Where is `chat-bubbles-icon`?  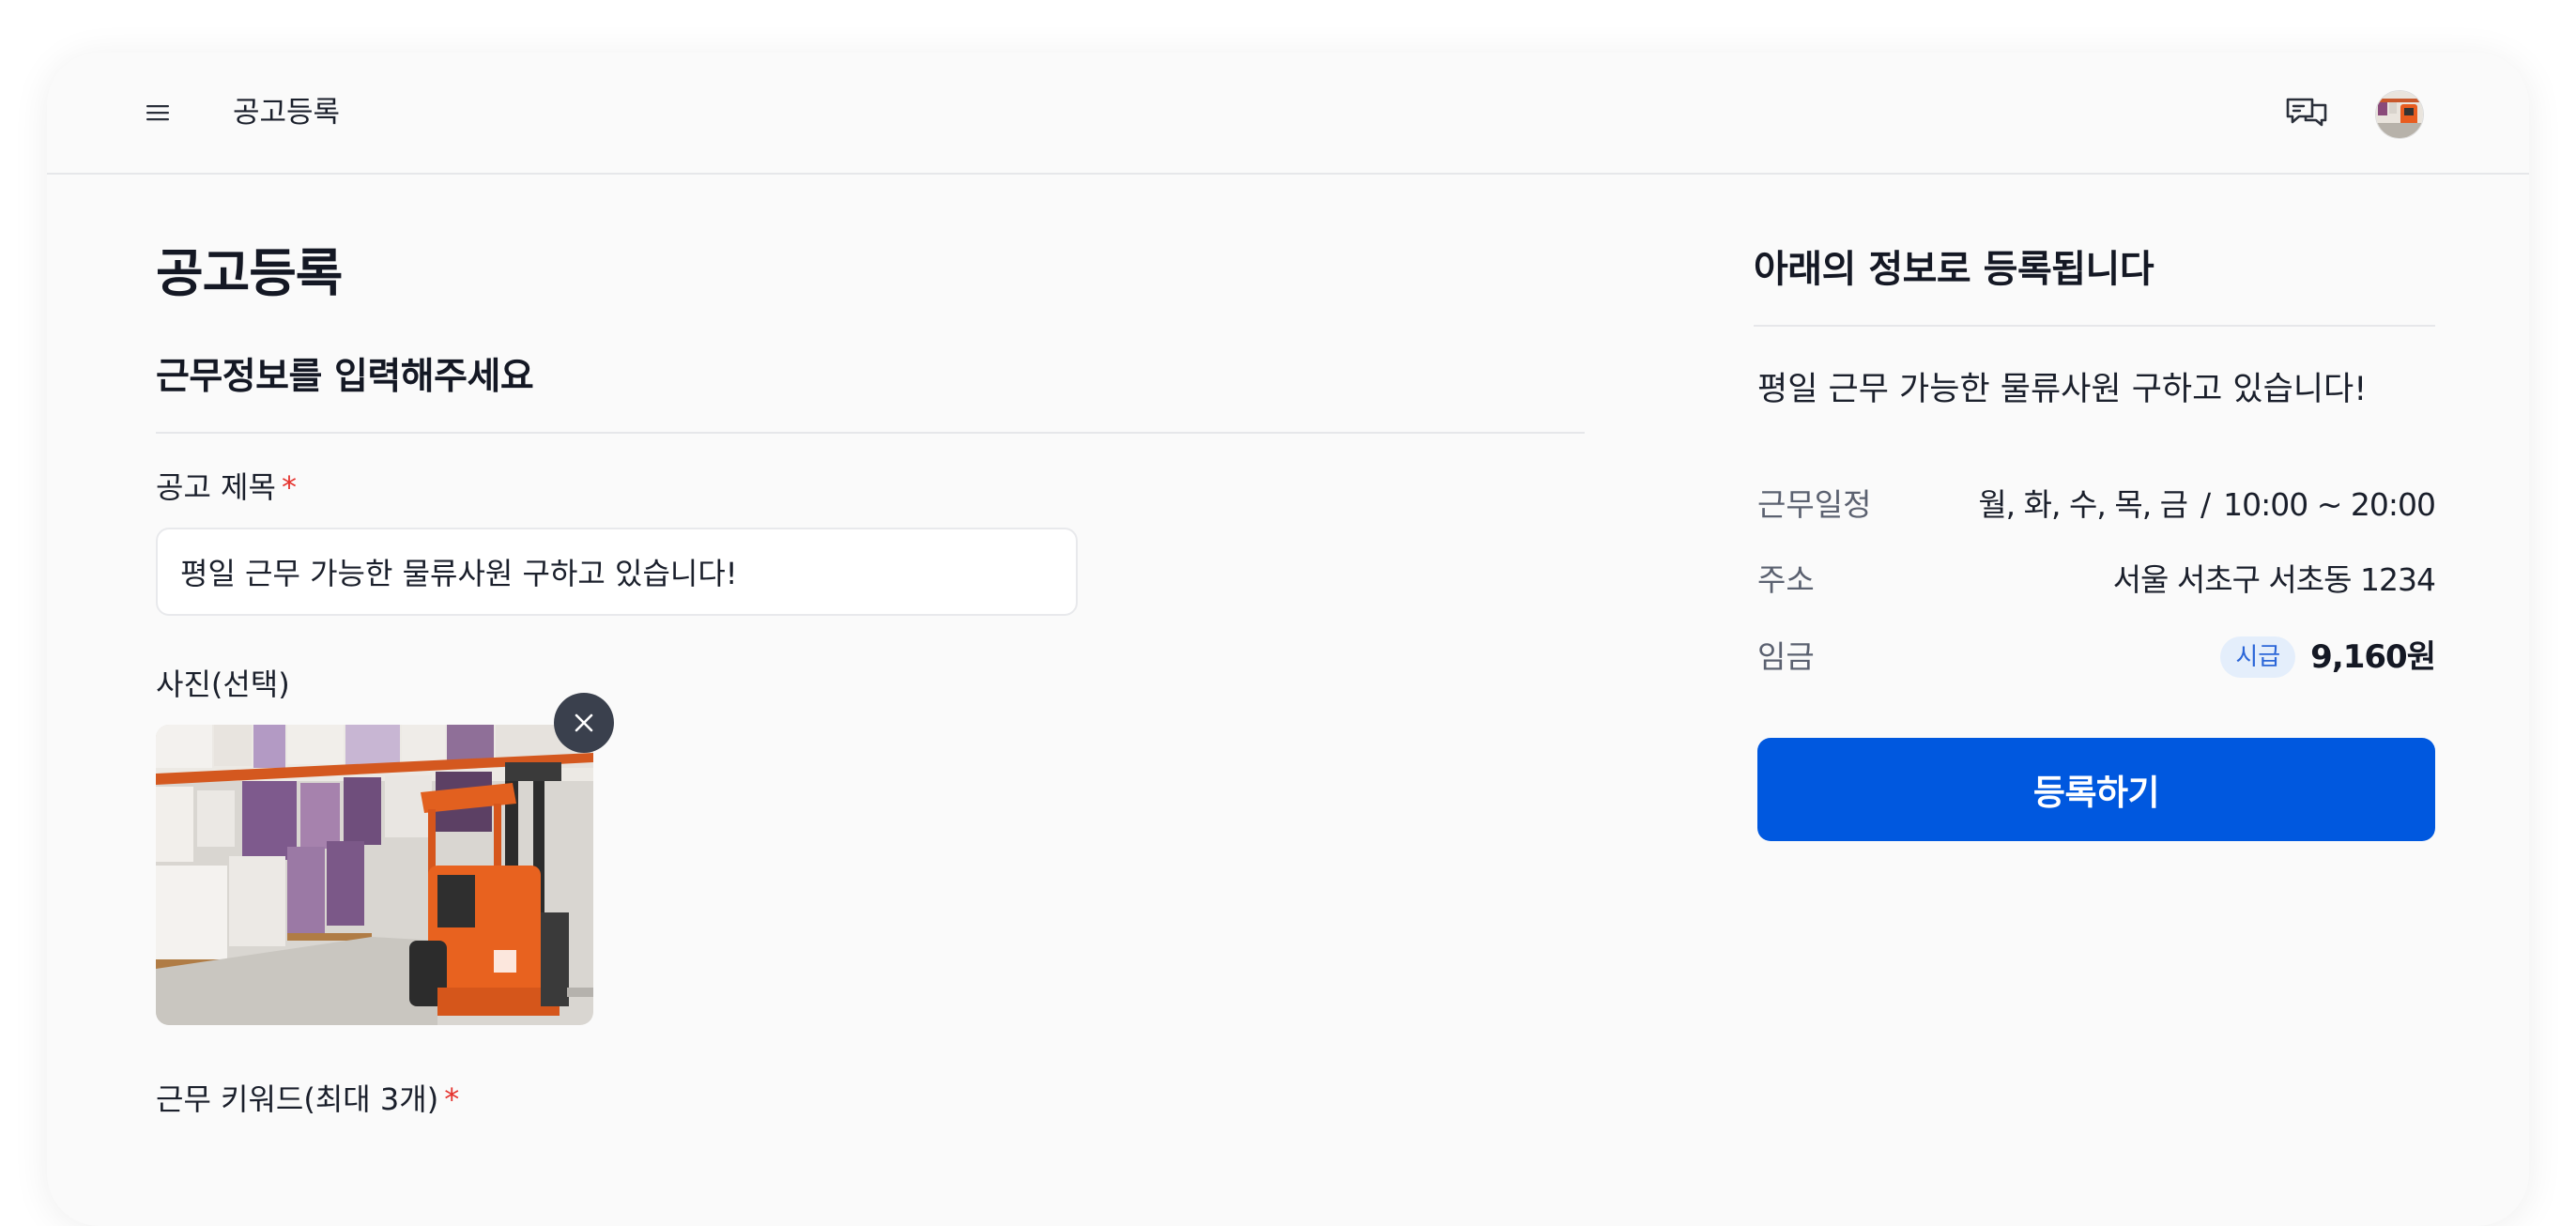
chat-bubbles-icon is located at coordinates (2307, 113).